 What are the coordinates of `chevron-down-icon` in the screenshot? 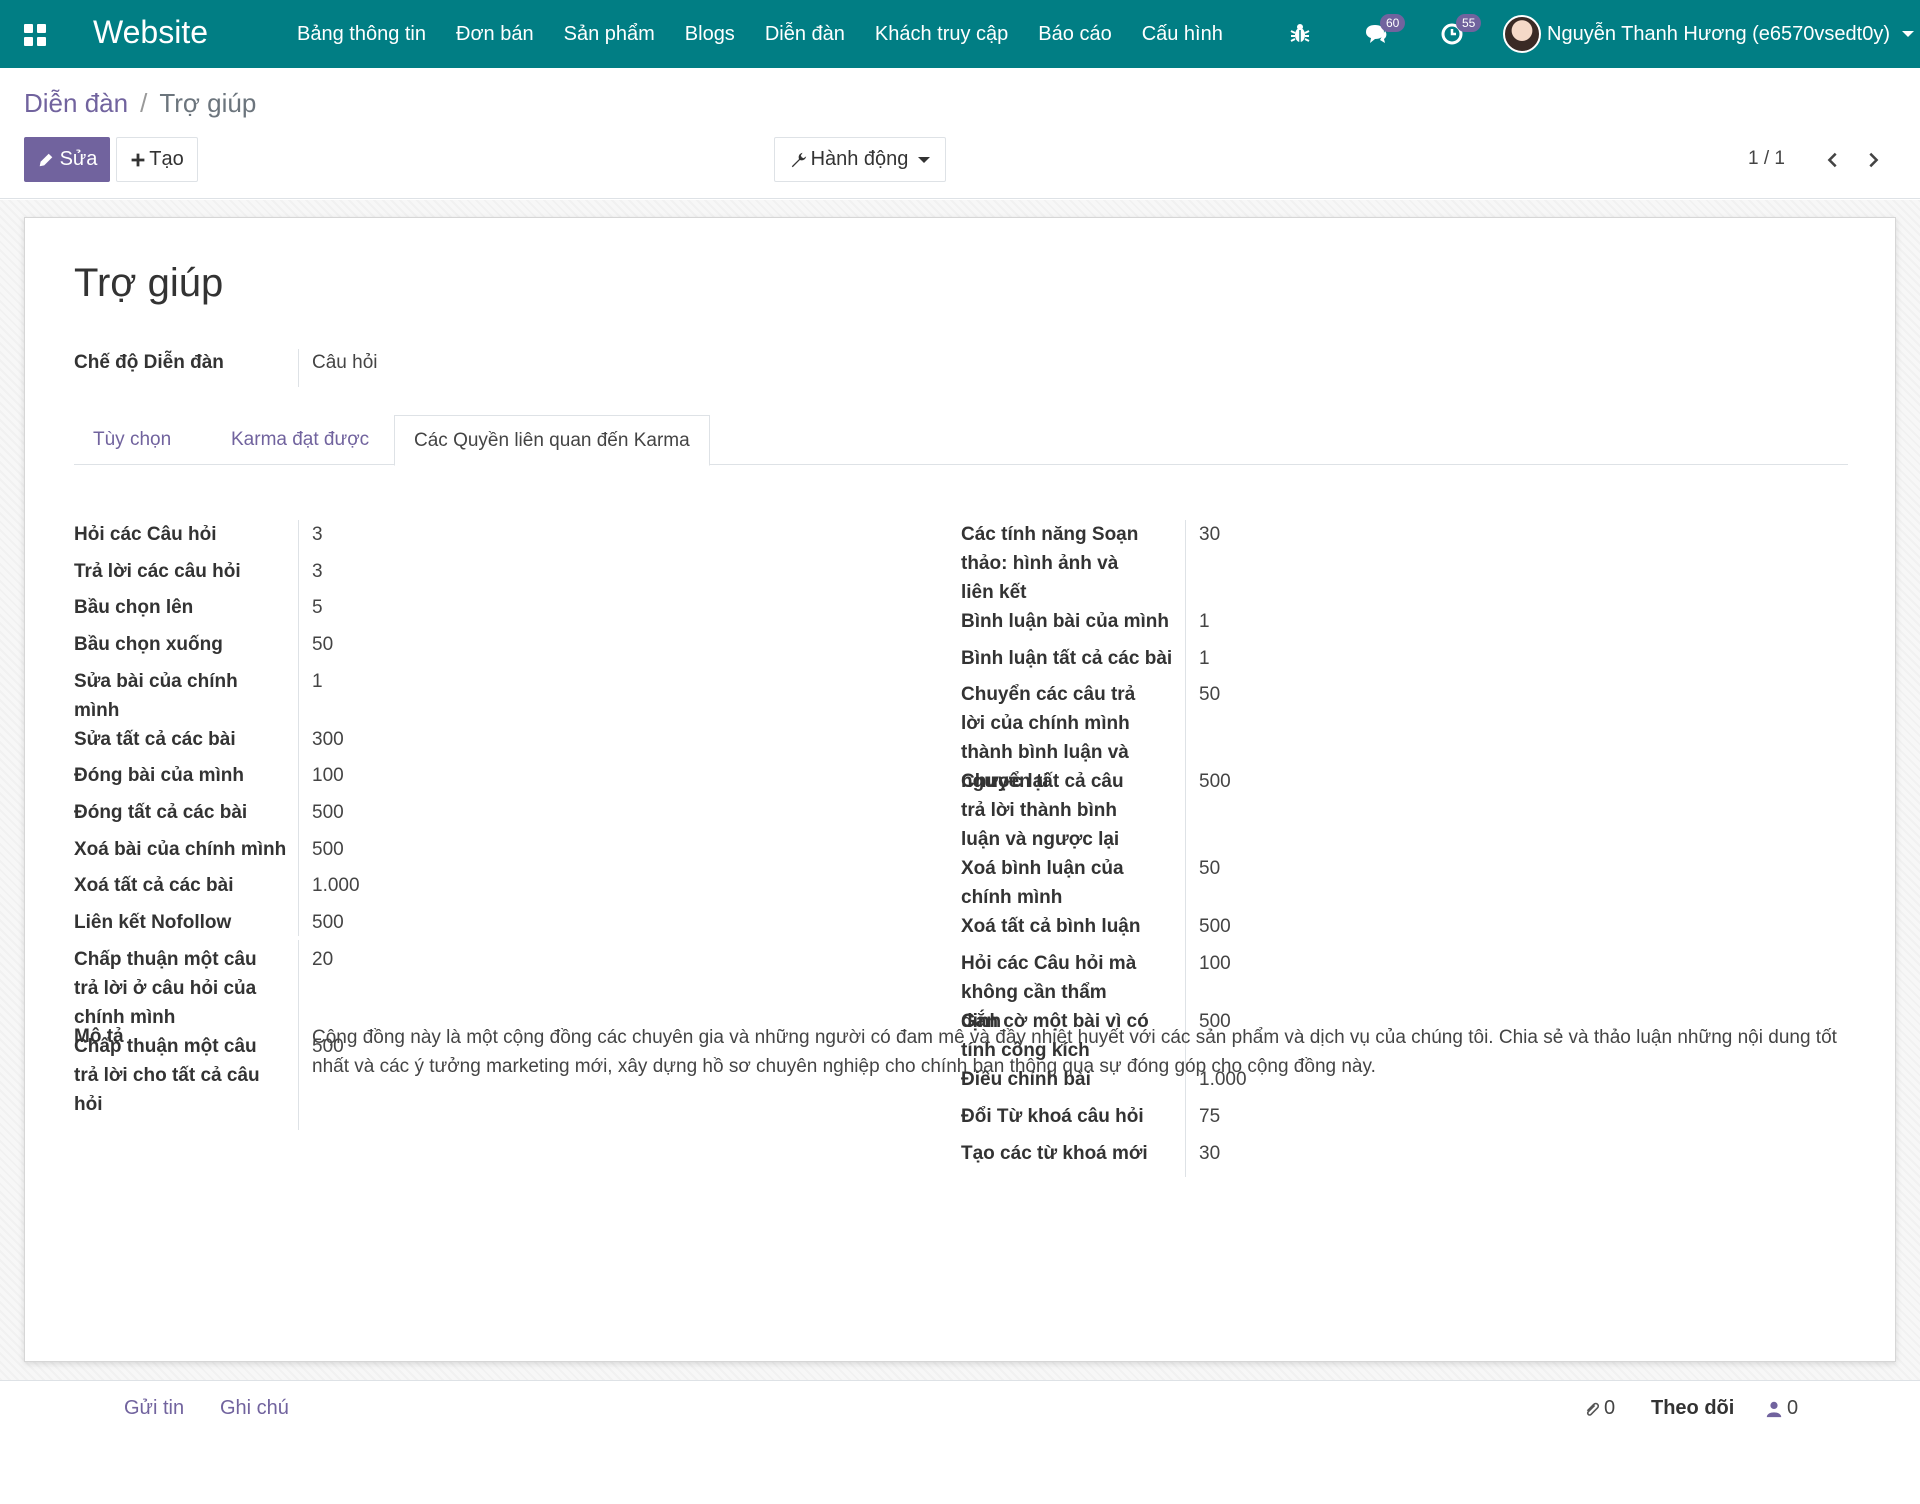 It's located at (1908, 34).